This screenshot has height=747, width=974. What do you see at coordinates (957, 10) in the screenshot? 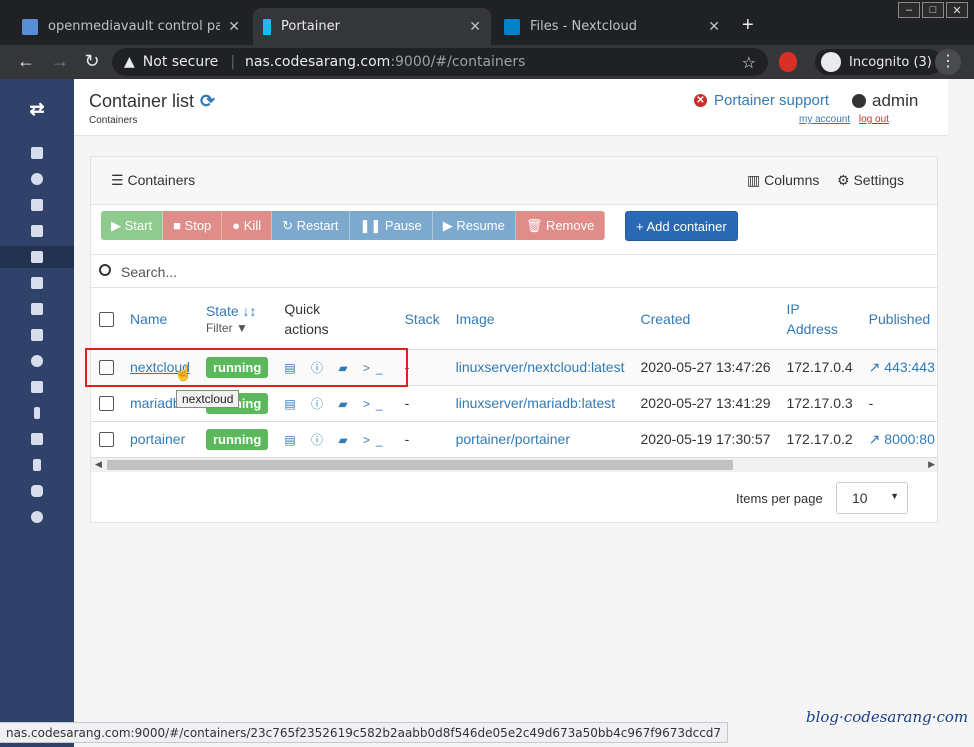
I see `close-window-button: ✕` at bounding box center [957, 10].